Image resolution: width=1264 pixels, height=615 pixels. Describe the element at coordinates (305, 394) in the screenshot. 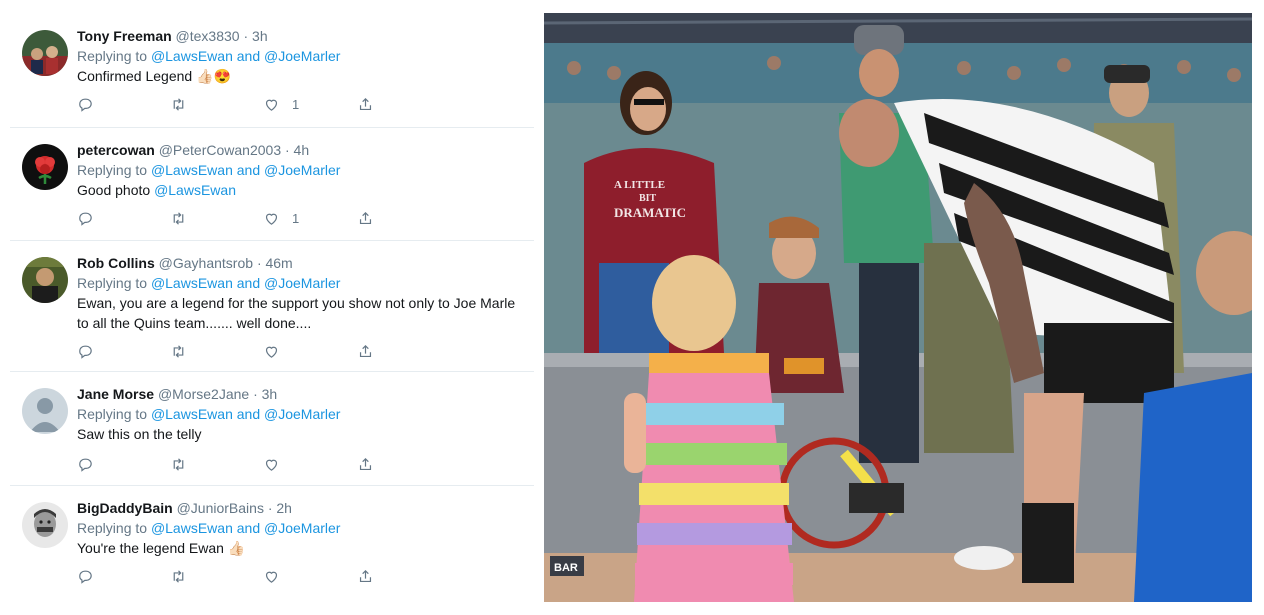

I see `tweet-header: Jane Morse @Morse2Jane · 3h` at that location.